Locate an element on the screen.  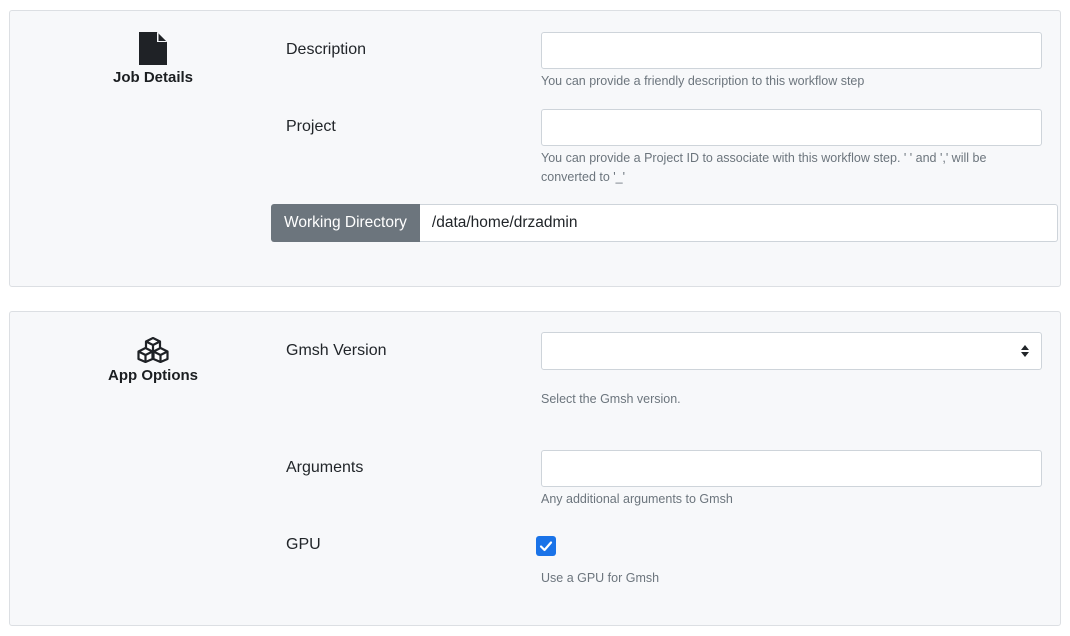
working-directory-group: Working Directory is located at coordinates (664, 223).